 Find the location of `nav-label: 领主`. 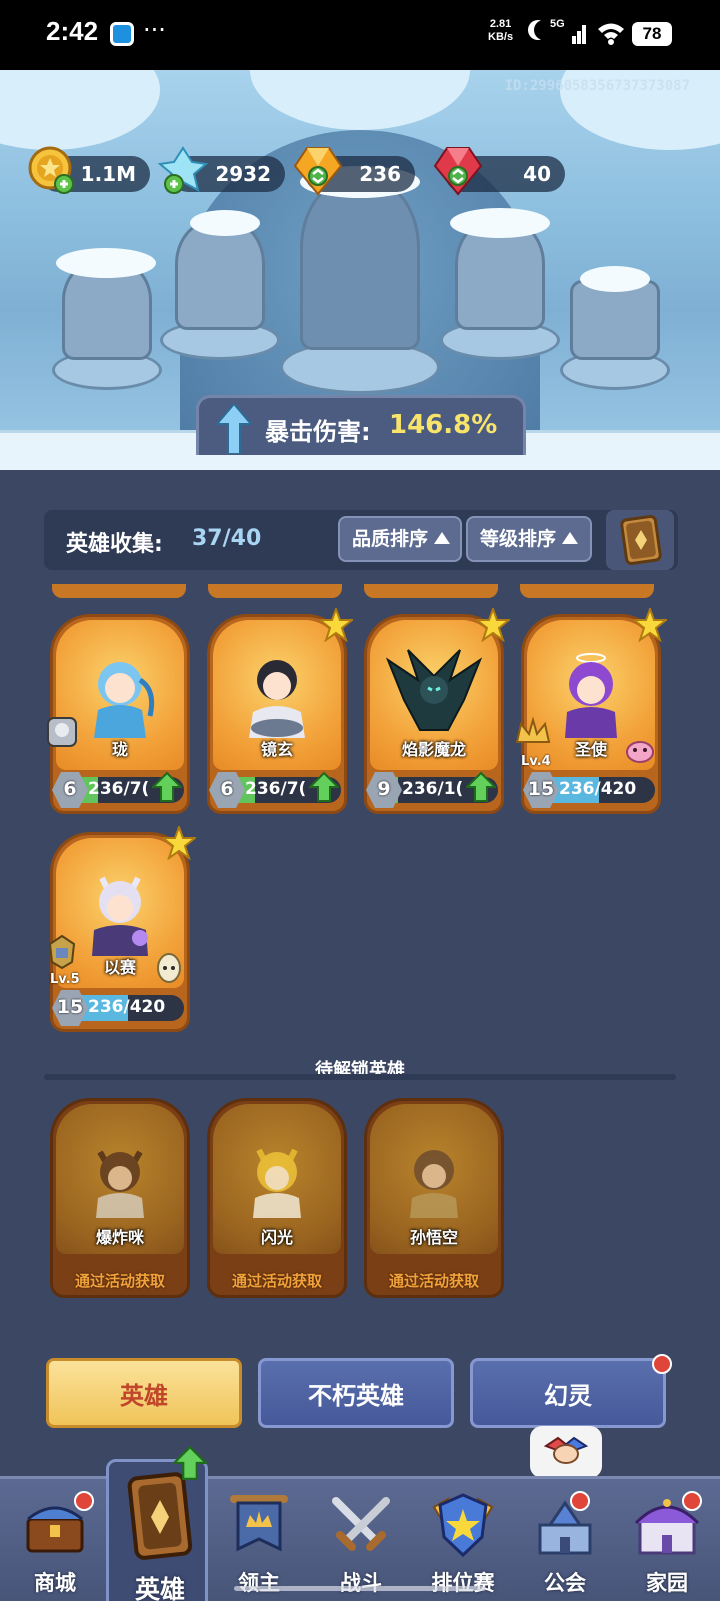

nav-label: 领主 is located at coordinates (259, 1583).